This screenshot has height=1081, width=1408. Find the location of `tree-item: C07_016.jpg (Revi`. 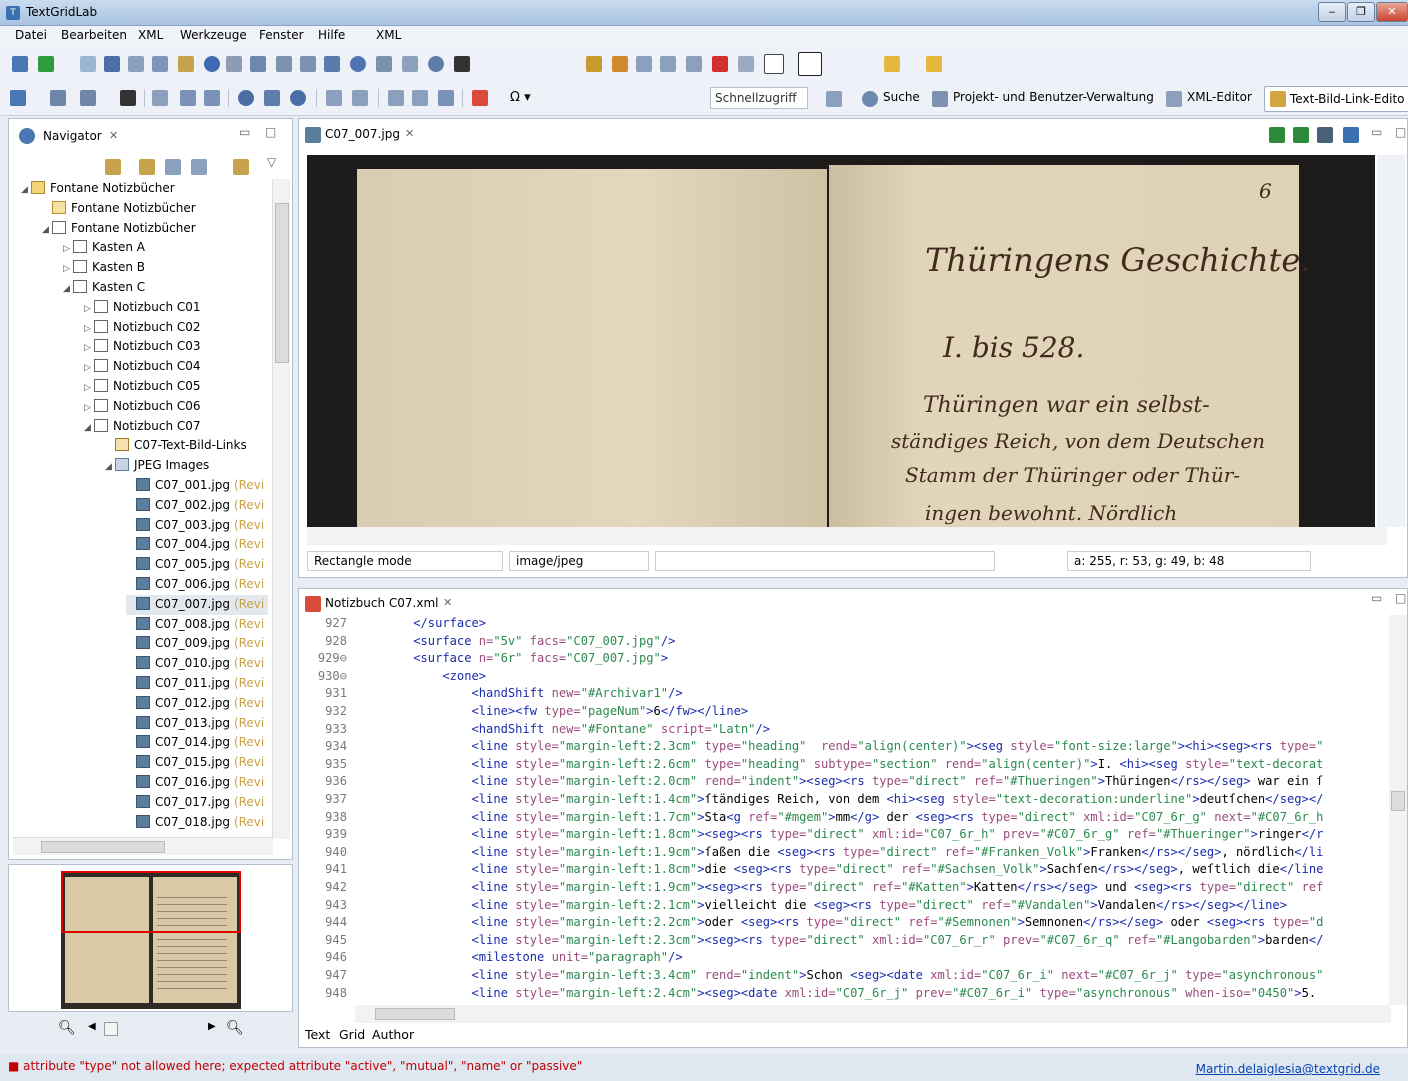

tree-item: C07_016.jpg (Revi is located at coordinates (195, 783).